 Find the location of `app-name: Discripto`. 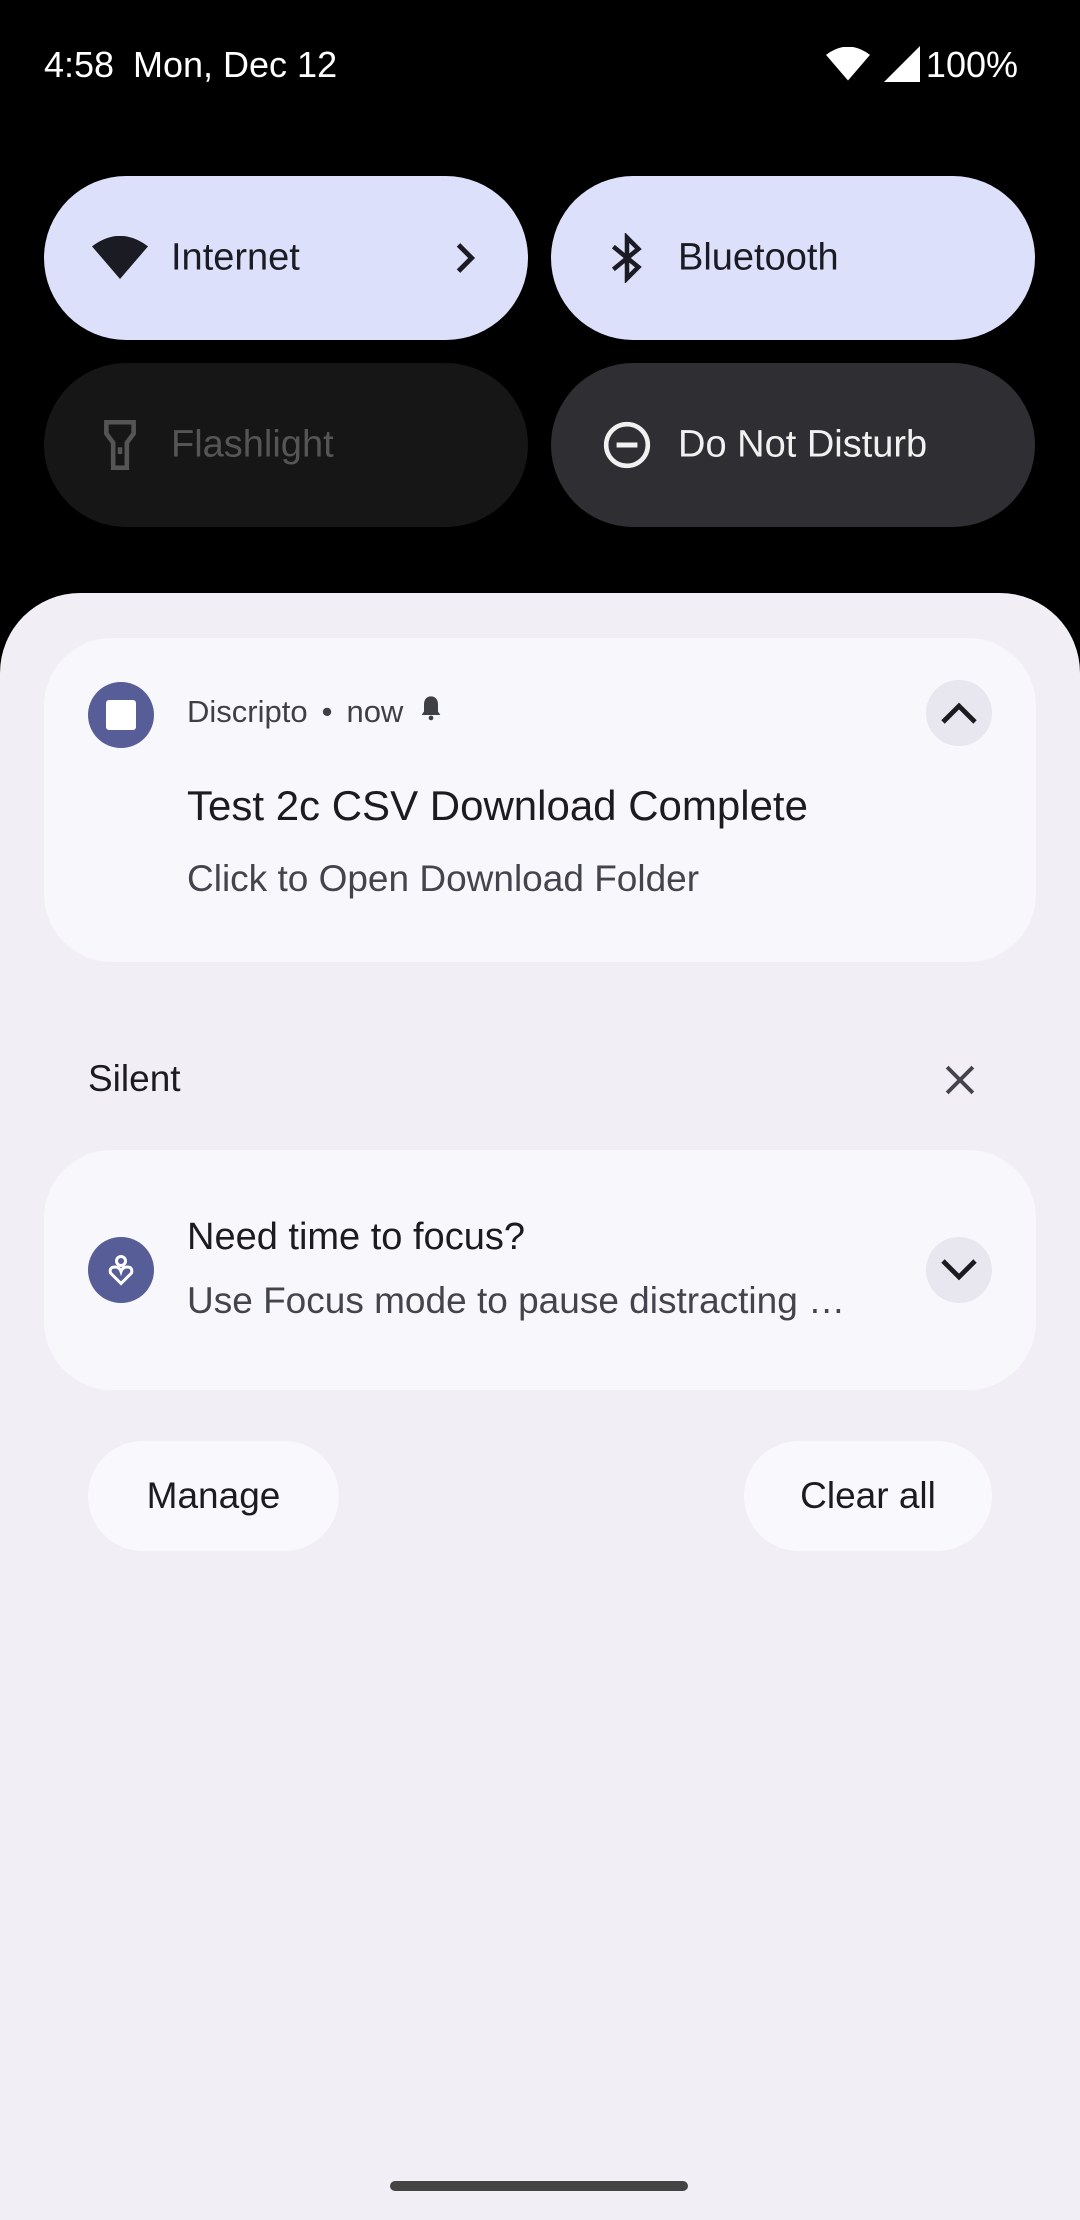

app-name: Discripto is located at coordinates (247, 711).